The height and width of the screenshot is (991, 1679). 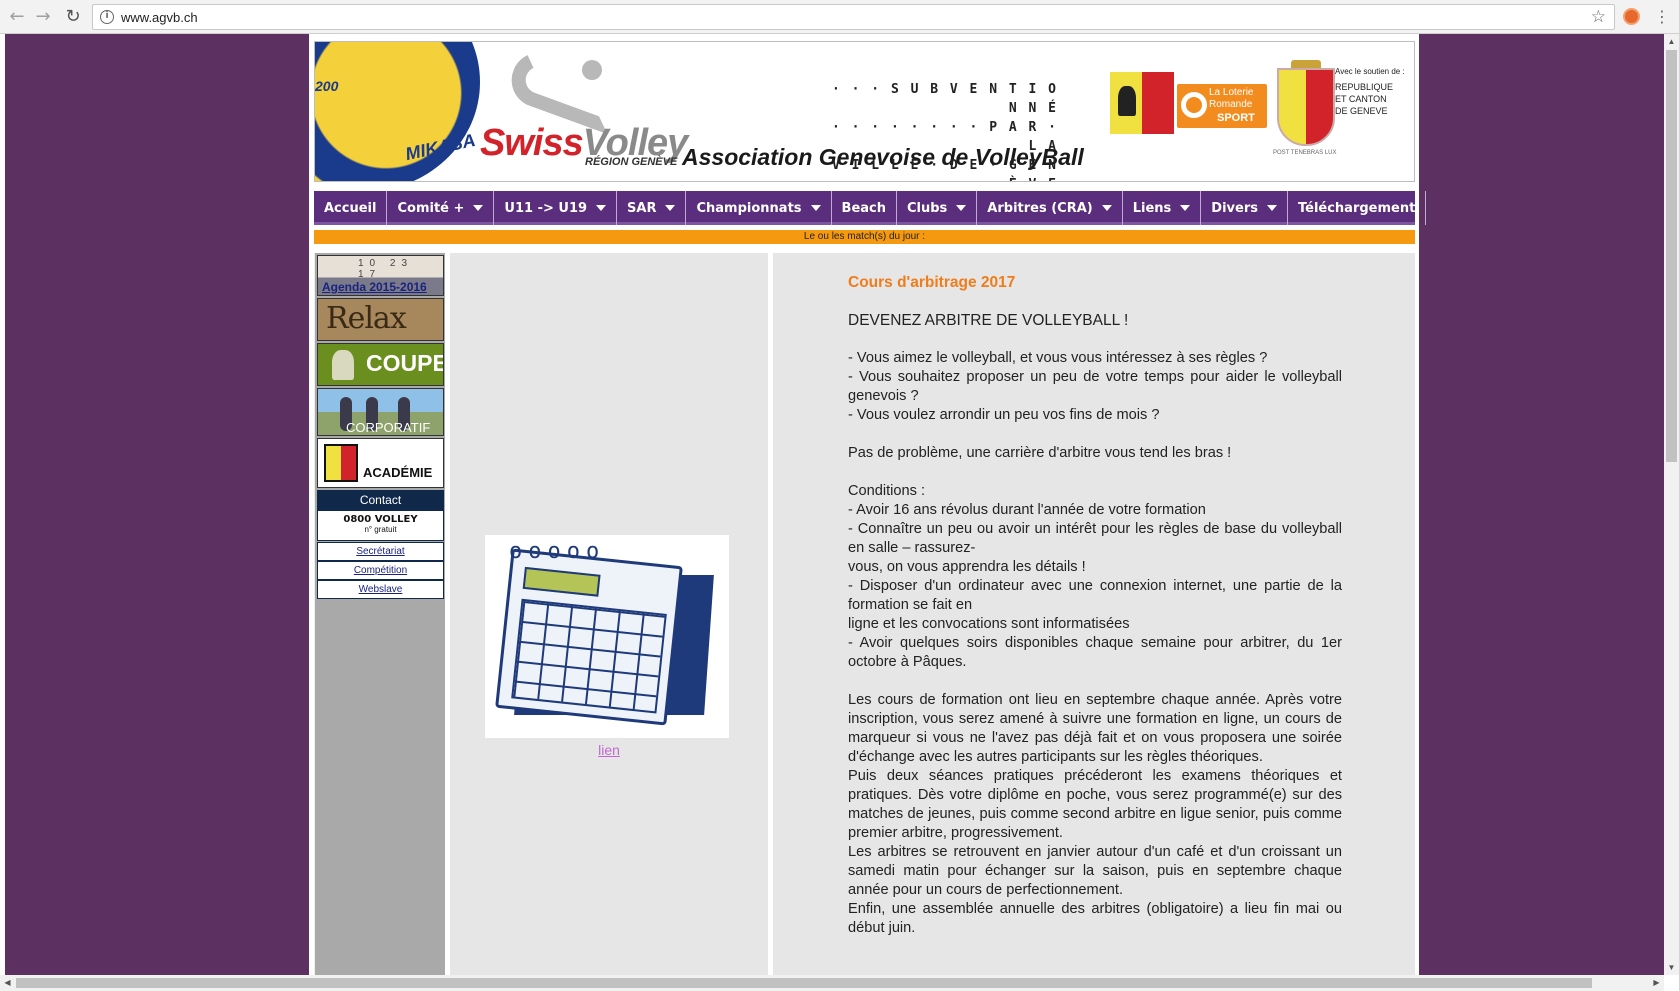 I want to click on phone-note: n° gratuit, so click(x=380, y=529).